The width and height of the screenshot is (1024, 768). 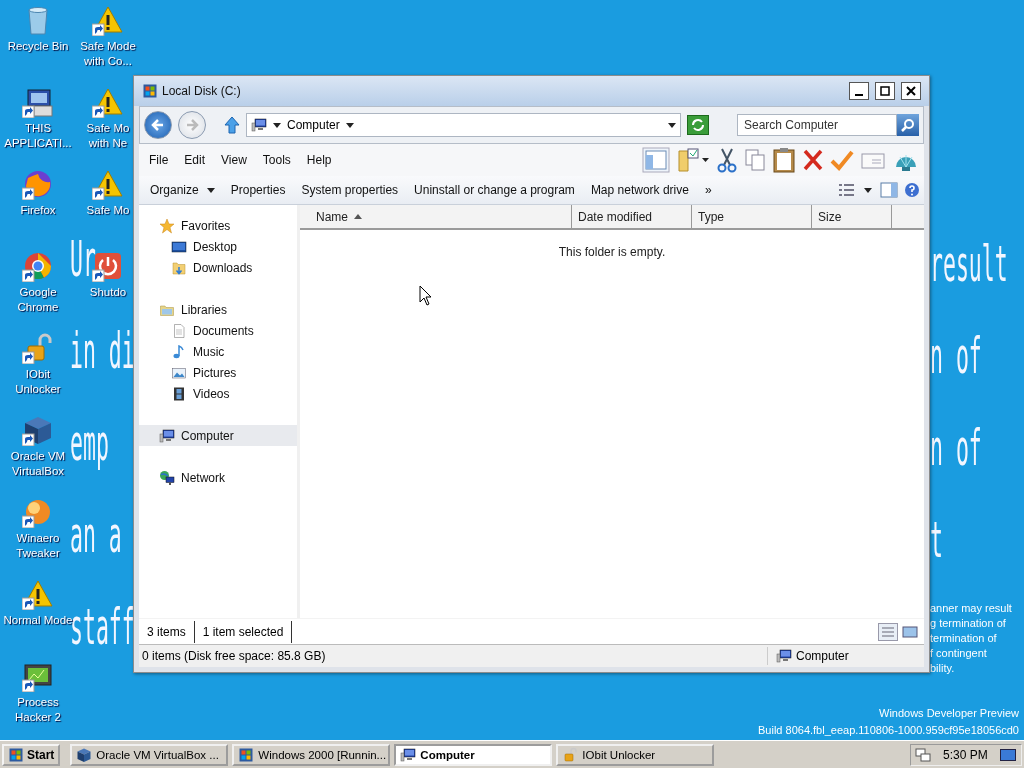 I want to click on minimize-button, so click(x=859, y=91).